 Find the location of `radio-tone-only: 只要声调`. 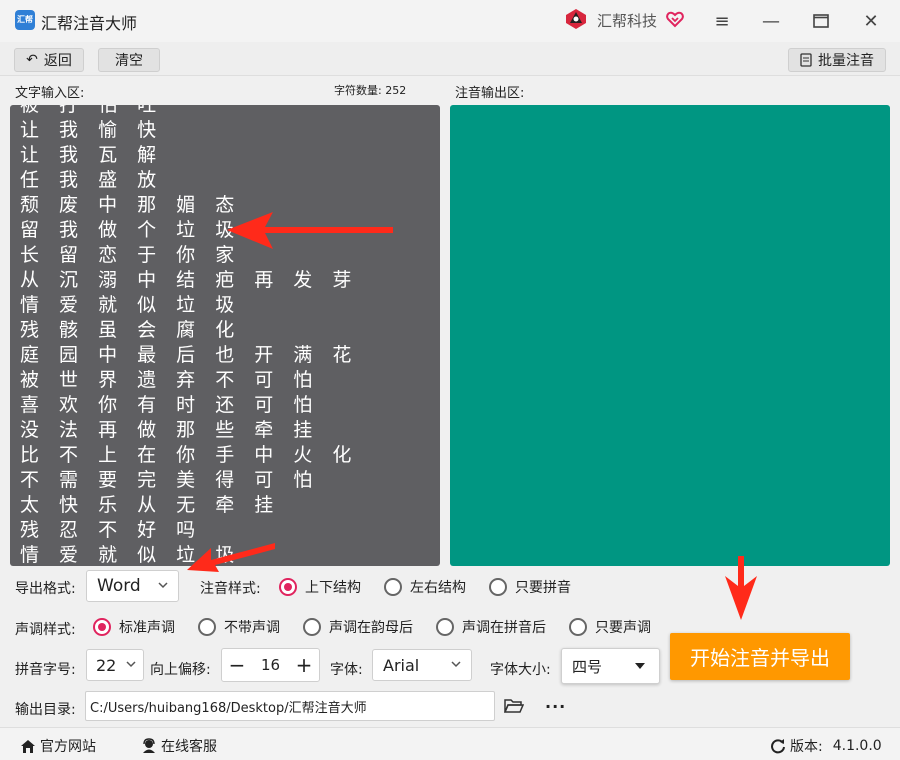

radio-tone-only: 只要声调 is located at coordinates (610, 627).